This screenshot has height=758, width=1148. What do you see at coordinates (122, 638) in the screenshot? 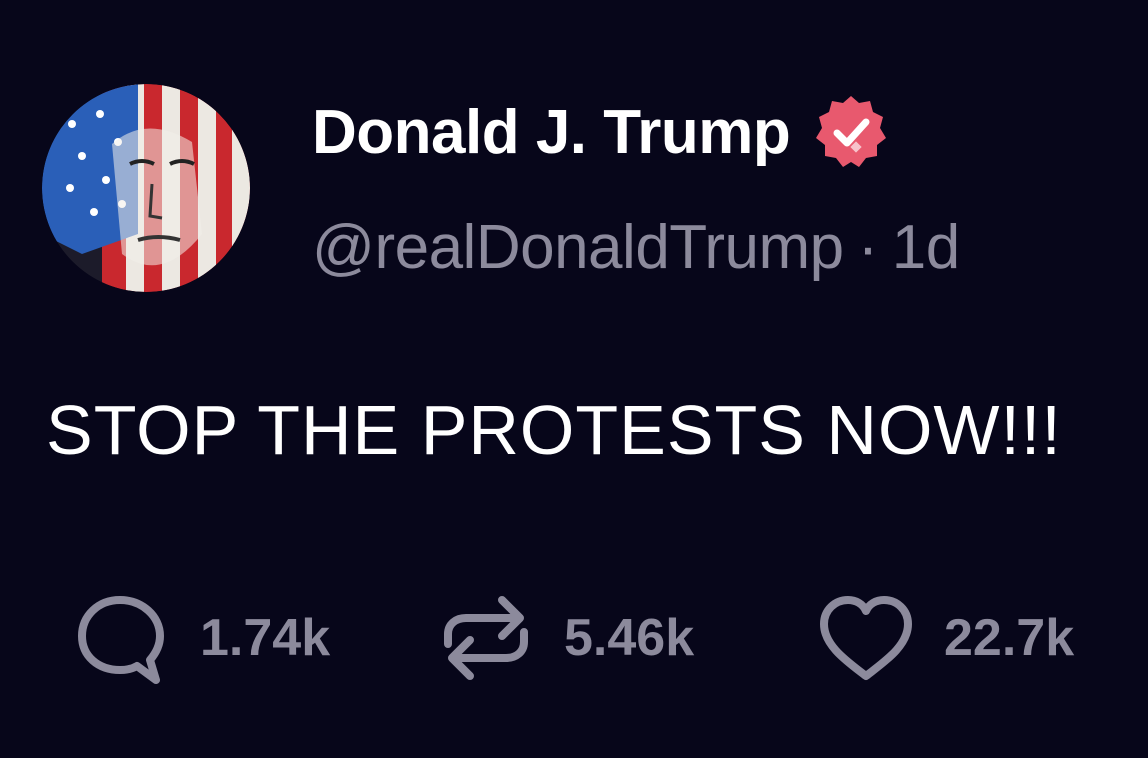
I see `speech-bubble-icon` at bounding box center [122, 638].